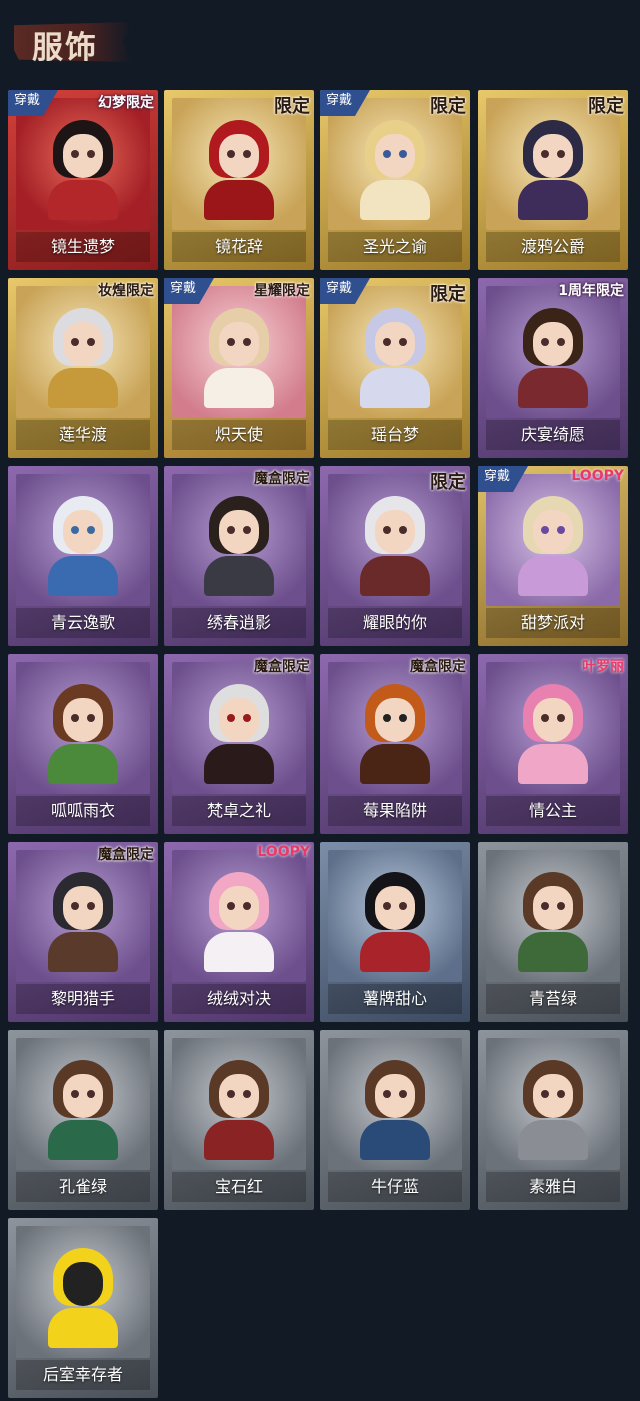  What do you see at coordinates (394, 1186) in the screenshot?
I see `outfit-name: 牛仔蓝` at bounding box center [394, 1186].